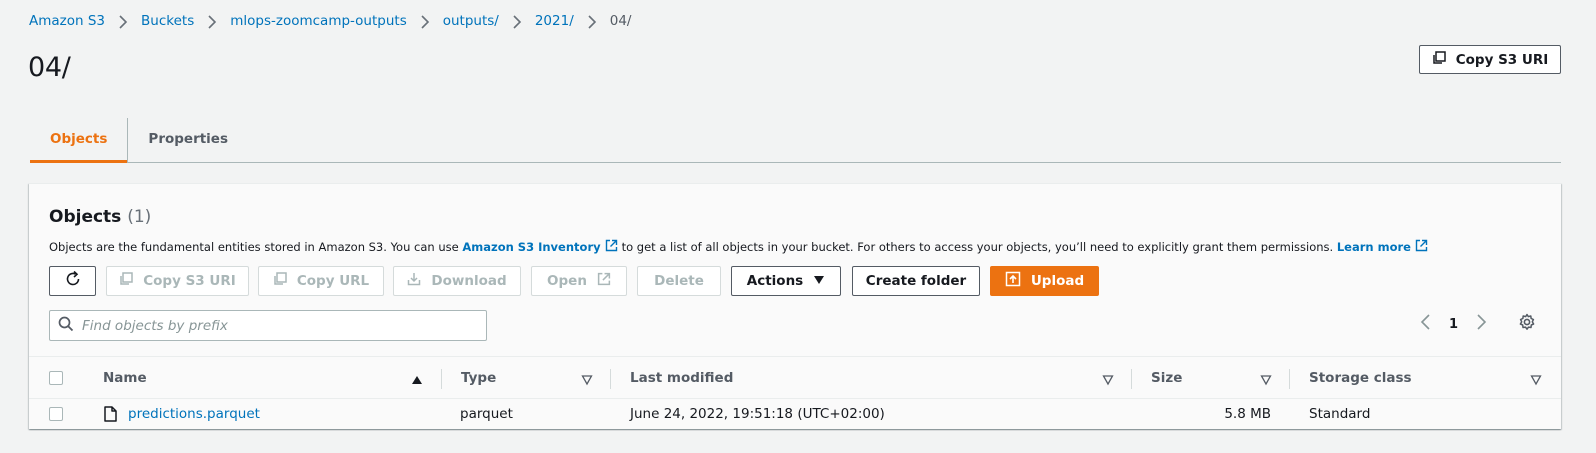 The image size is (1596, 453). I want to click on copy-s3-uri-button: Copy S3 URI, so click(177, 281).